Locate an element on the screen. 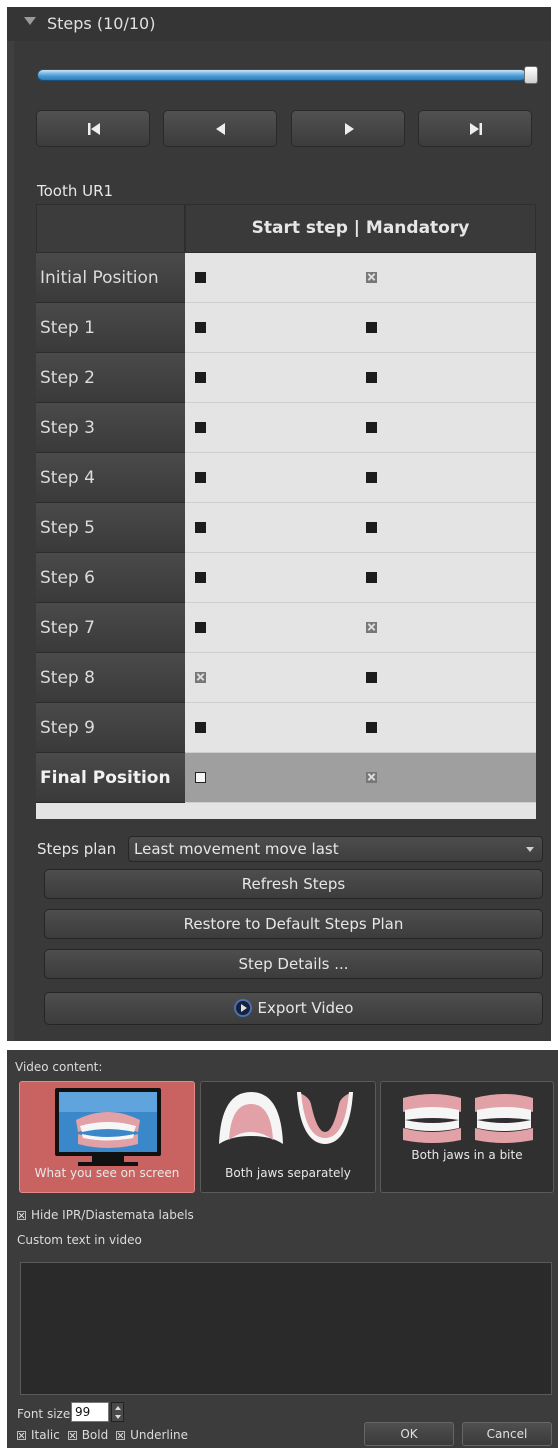  cancel-button: Cancel is located at coordinates (507, 1434).